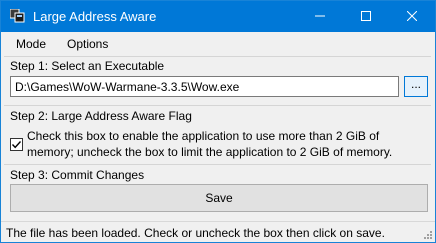  I want to click on menu-bar: Mode Options, so click(218, 43).